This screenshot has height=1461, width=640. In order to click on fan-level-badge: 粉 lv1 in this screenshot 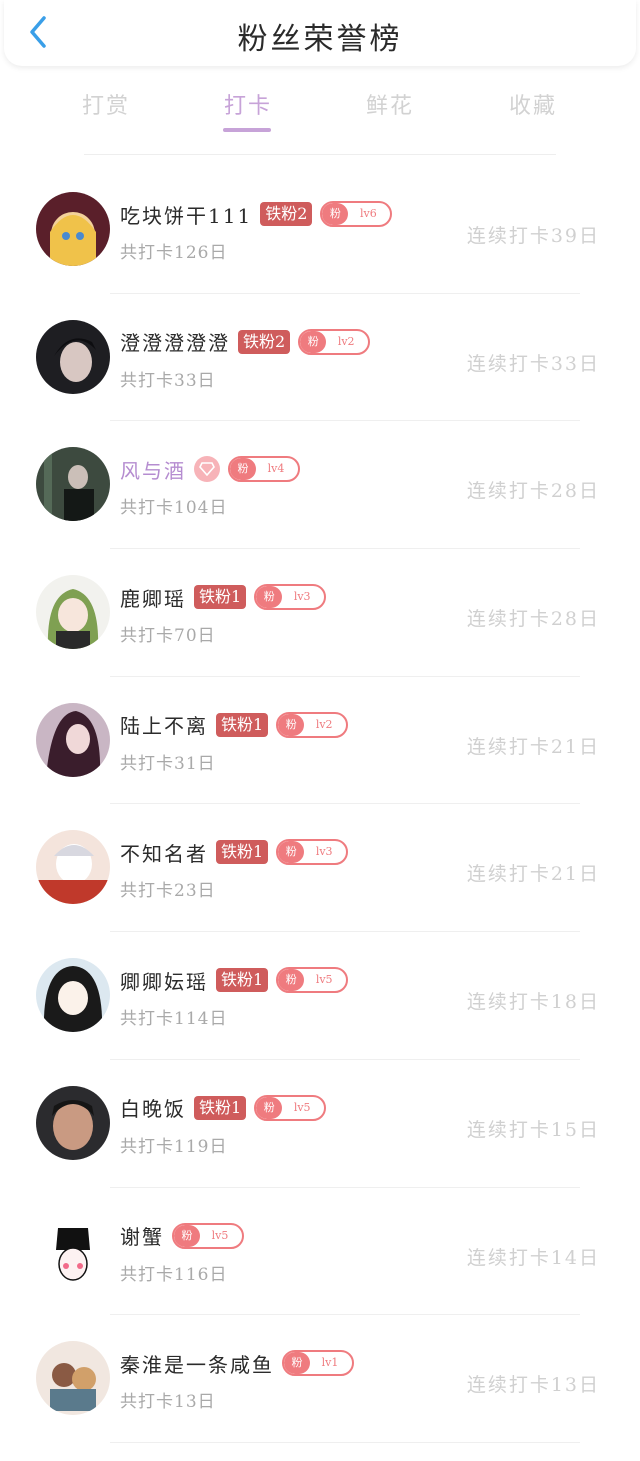, I will do `click(318, 1363)`.